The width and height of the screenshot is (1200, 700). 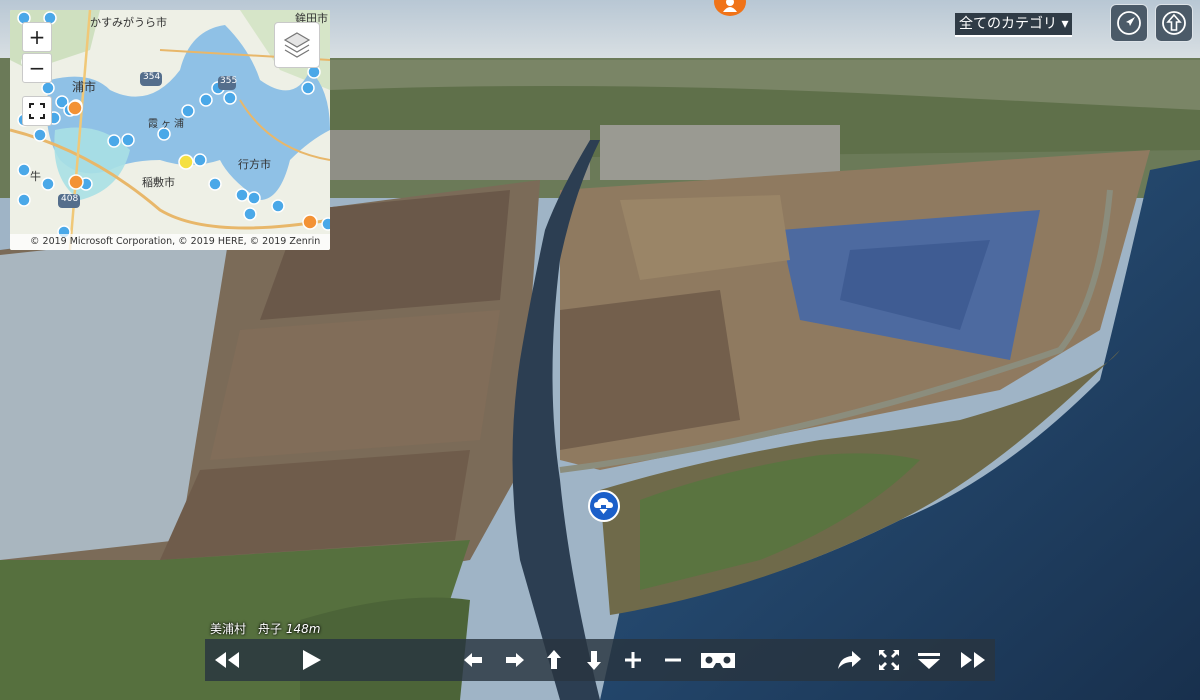 I want to click on plus-icon, so click(x=633, y=660).